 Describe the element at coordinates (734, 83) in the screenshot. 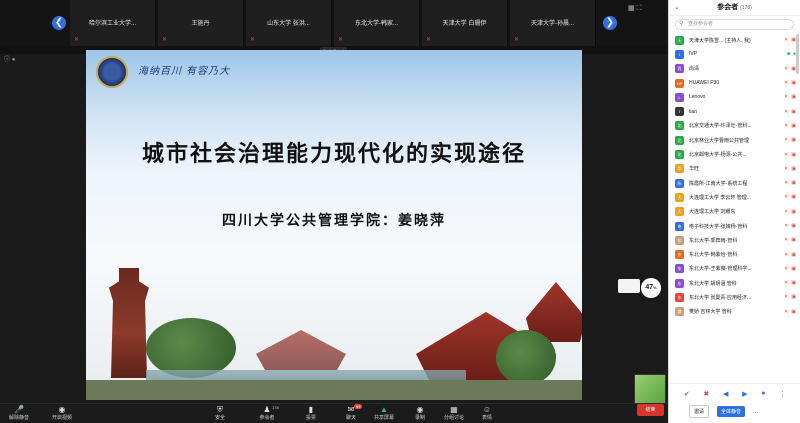

I see `participant-row: HP HUAWEI P30 ✕ ▣` at that location.